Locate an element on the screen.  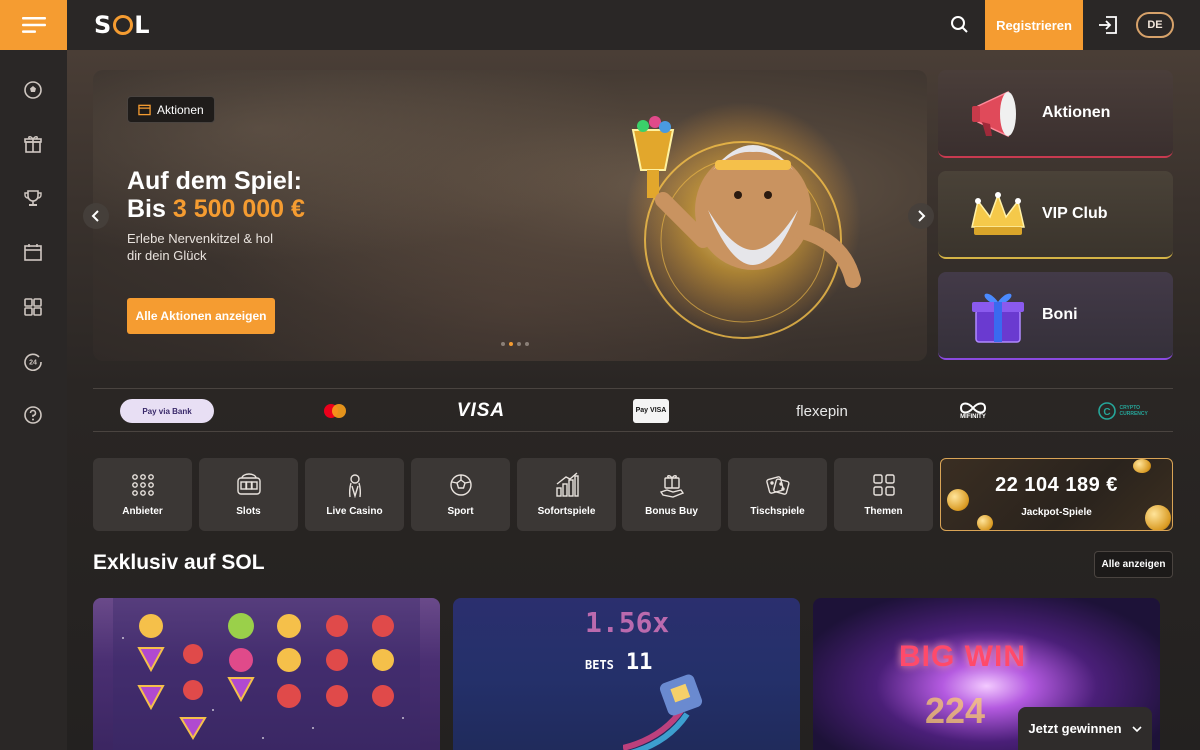
help-icon is located at coordinates (33, 415).